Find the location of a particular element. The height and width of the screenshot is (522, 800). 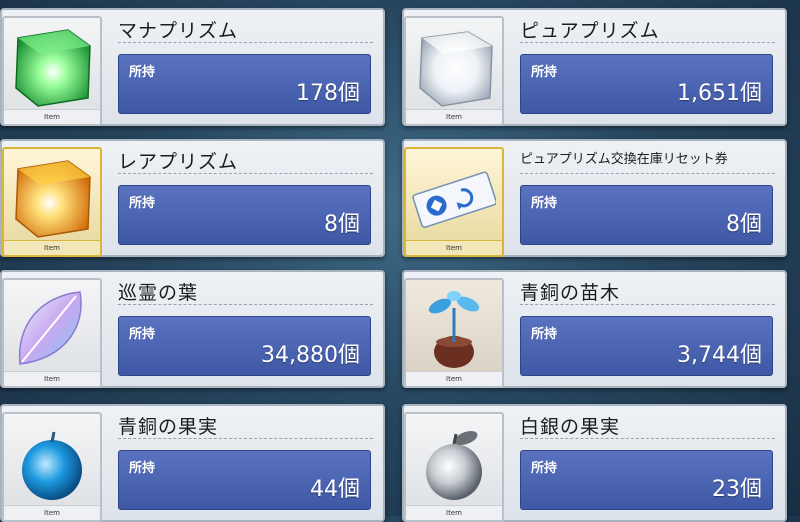

spirit-leaf-icon is located at coordinates (50, 328).